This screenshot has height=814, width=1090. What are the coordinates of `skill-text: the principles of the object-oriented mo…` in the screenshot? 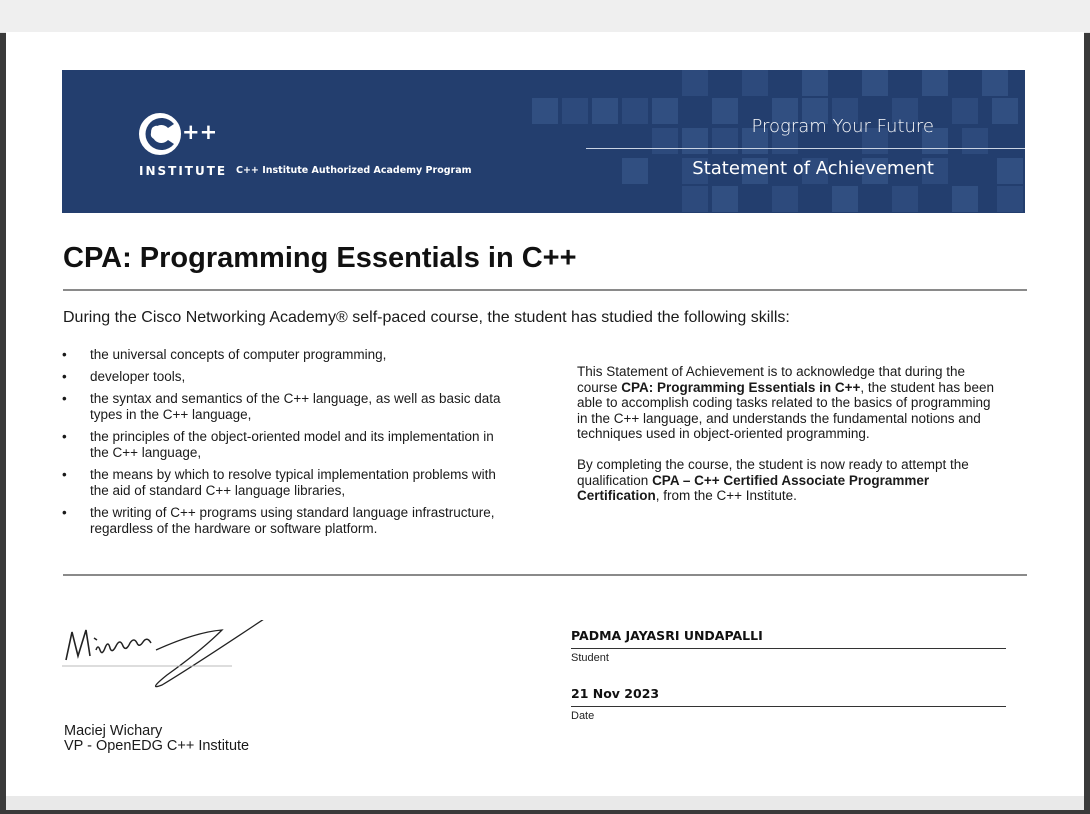 It's located at (292, 444).